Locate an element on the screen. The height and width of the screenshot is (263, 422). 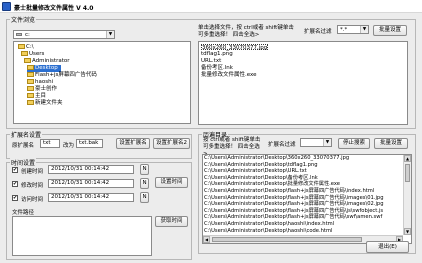
access-time-now-button: N is located at coordinates (144, 197).